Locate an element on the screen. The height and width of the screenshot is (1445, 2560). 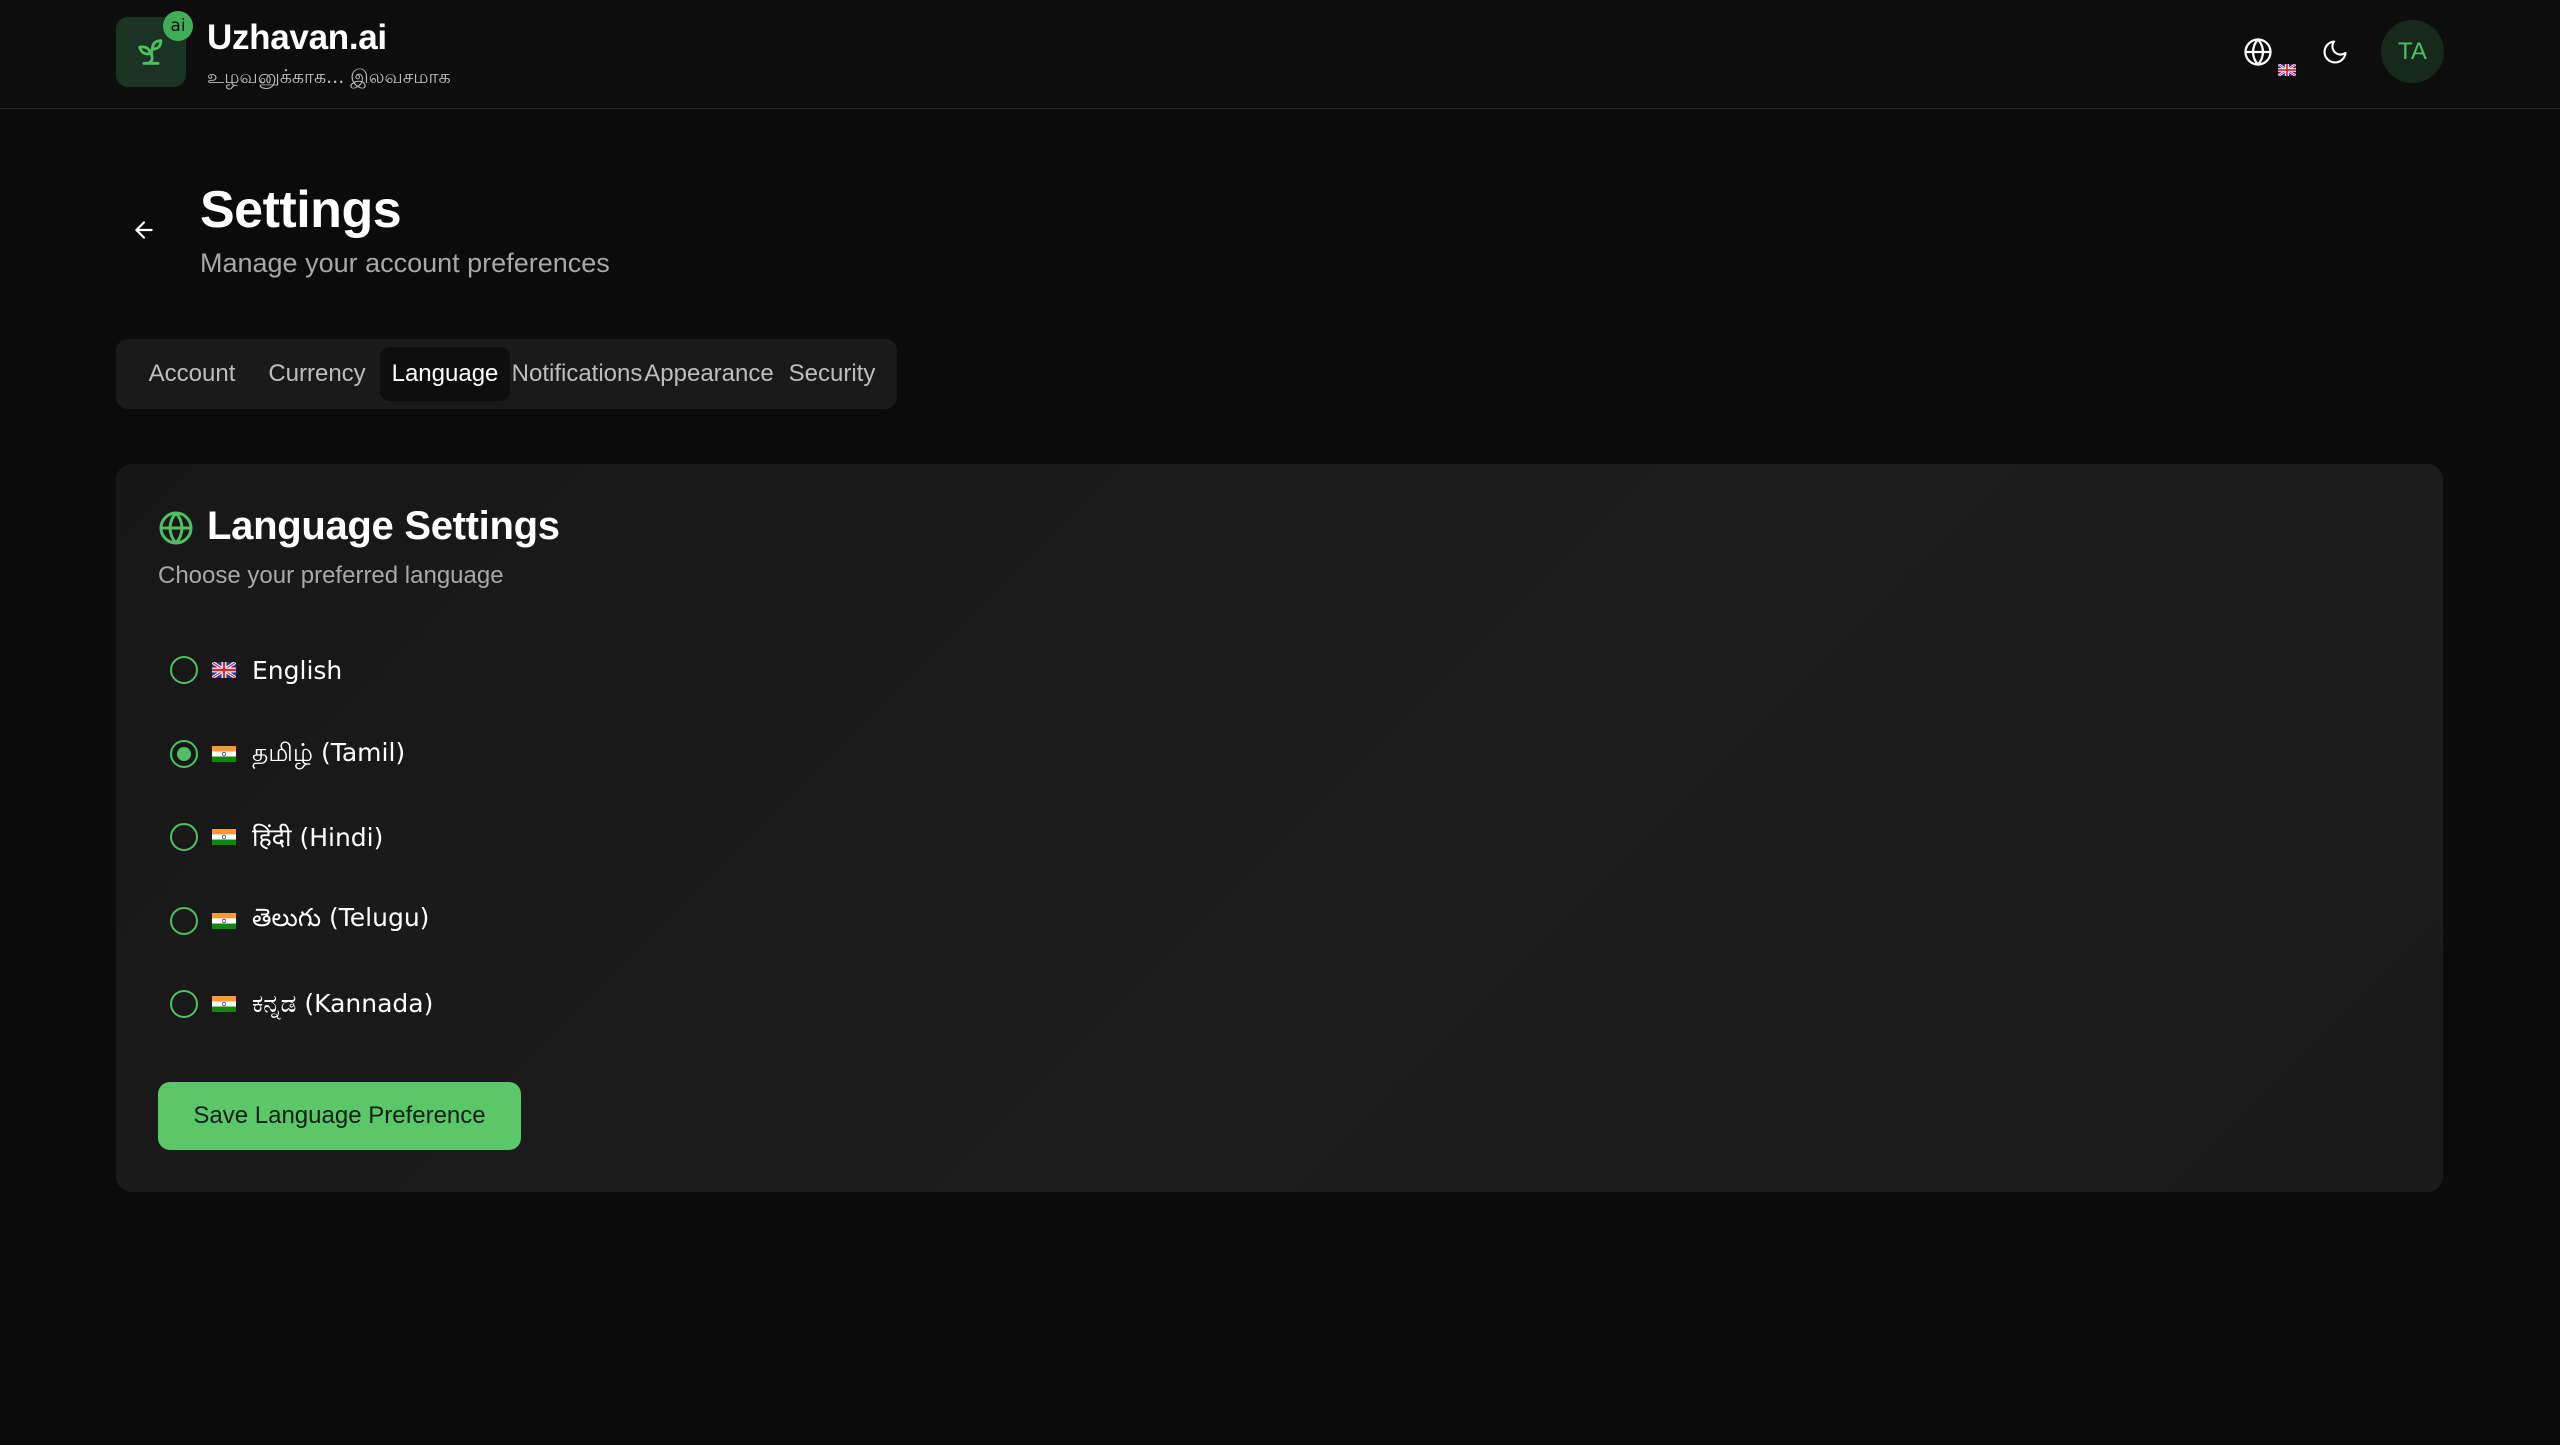
top-bar: ai Uzhavan.ai உழவனுக்காக... இலவசமாக TA is located at coordinates (1280, 54).